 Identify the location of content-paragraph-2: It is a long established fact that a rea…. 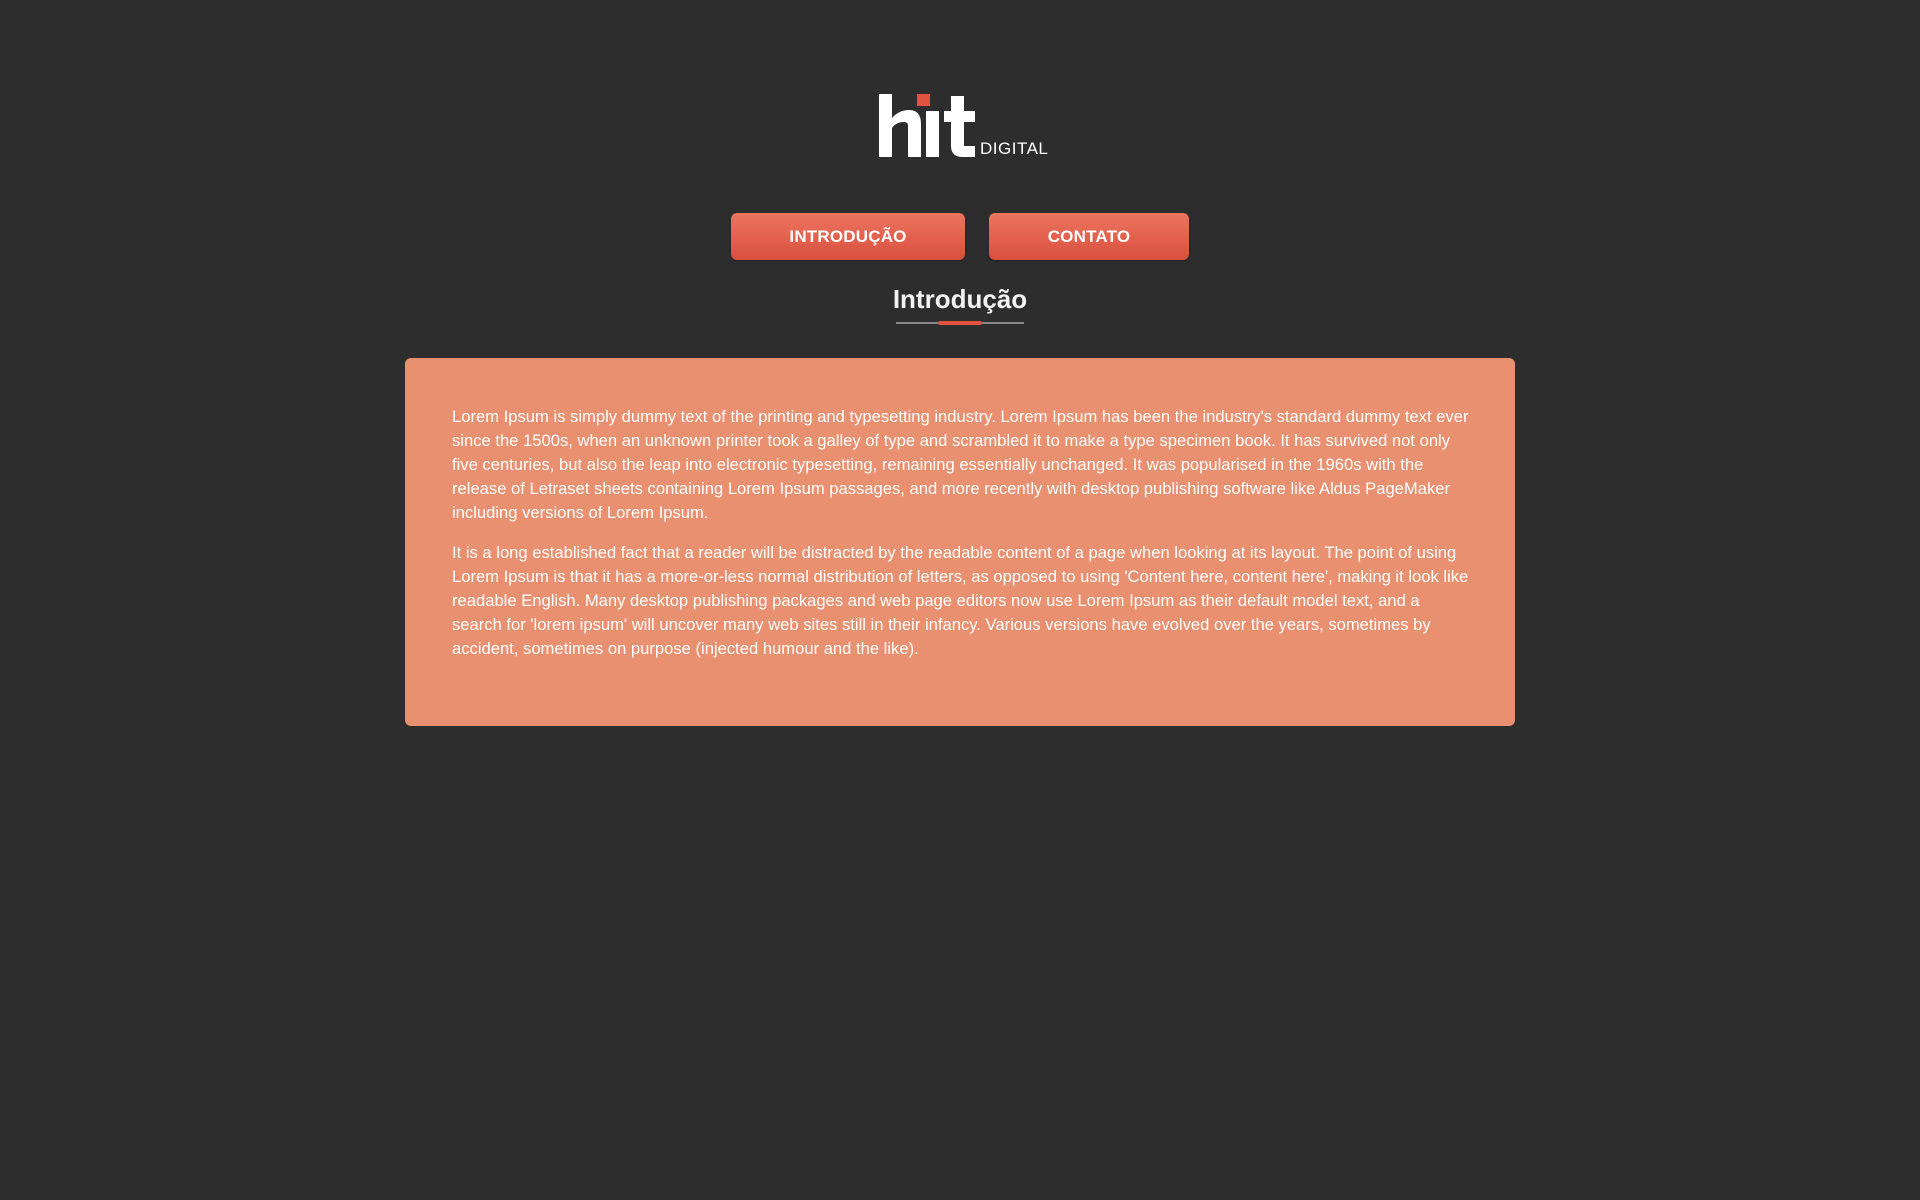
(960, 600).